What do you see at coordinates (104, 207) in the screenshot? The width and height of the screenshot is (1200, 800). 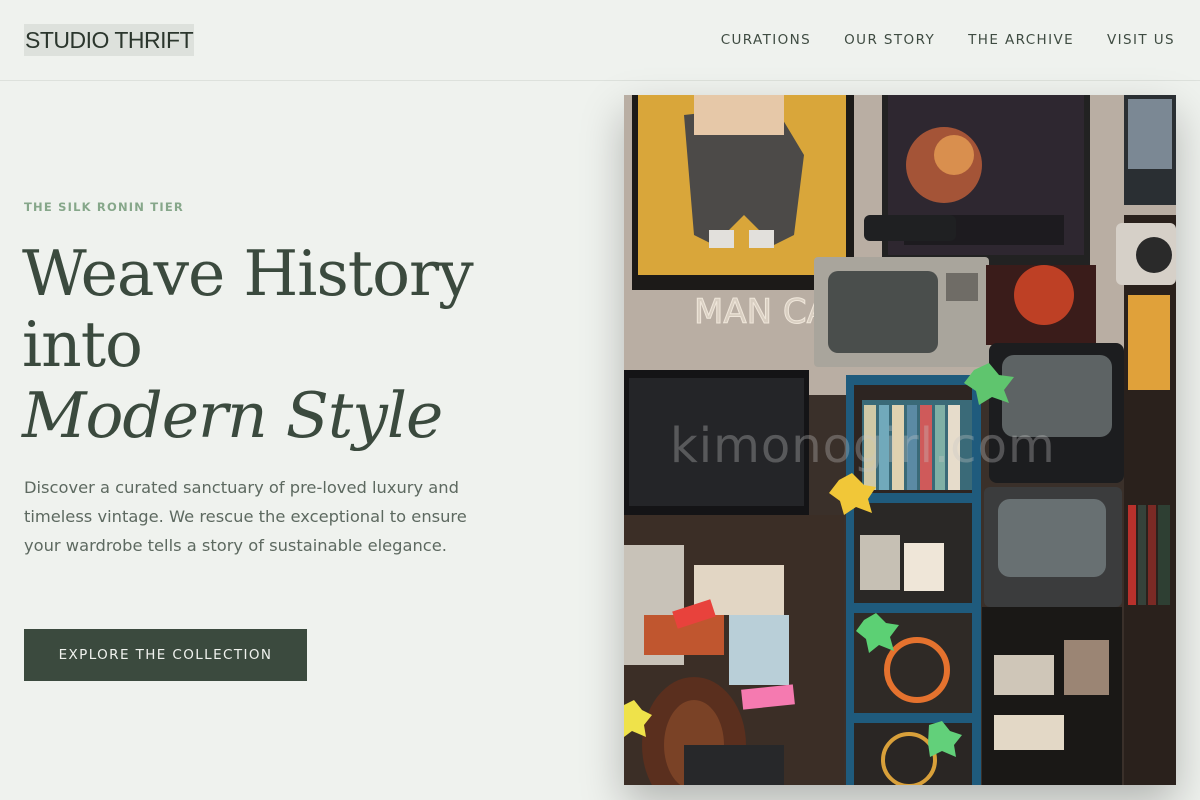 I see `hero-eyebrow: THE SILK RONIN TIER` at bounding box center [104, 207].